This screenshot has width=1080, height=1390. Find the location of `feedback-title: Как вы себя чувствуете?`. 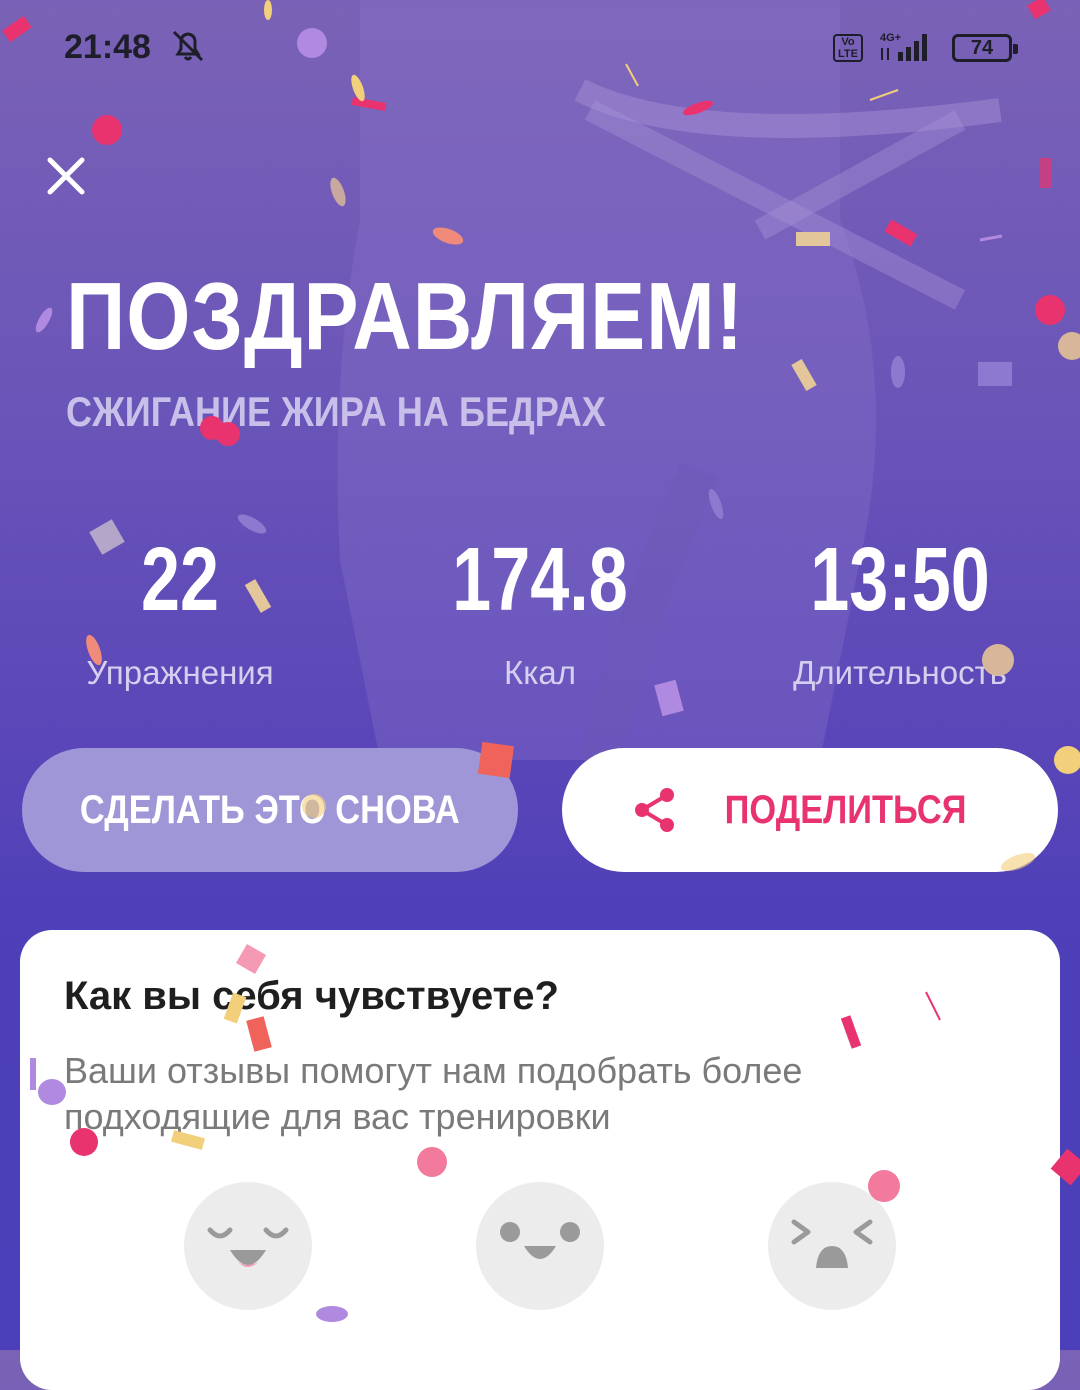

feedback-title: Как вы себя чувствуете? is located at coordinates (311, 996).